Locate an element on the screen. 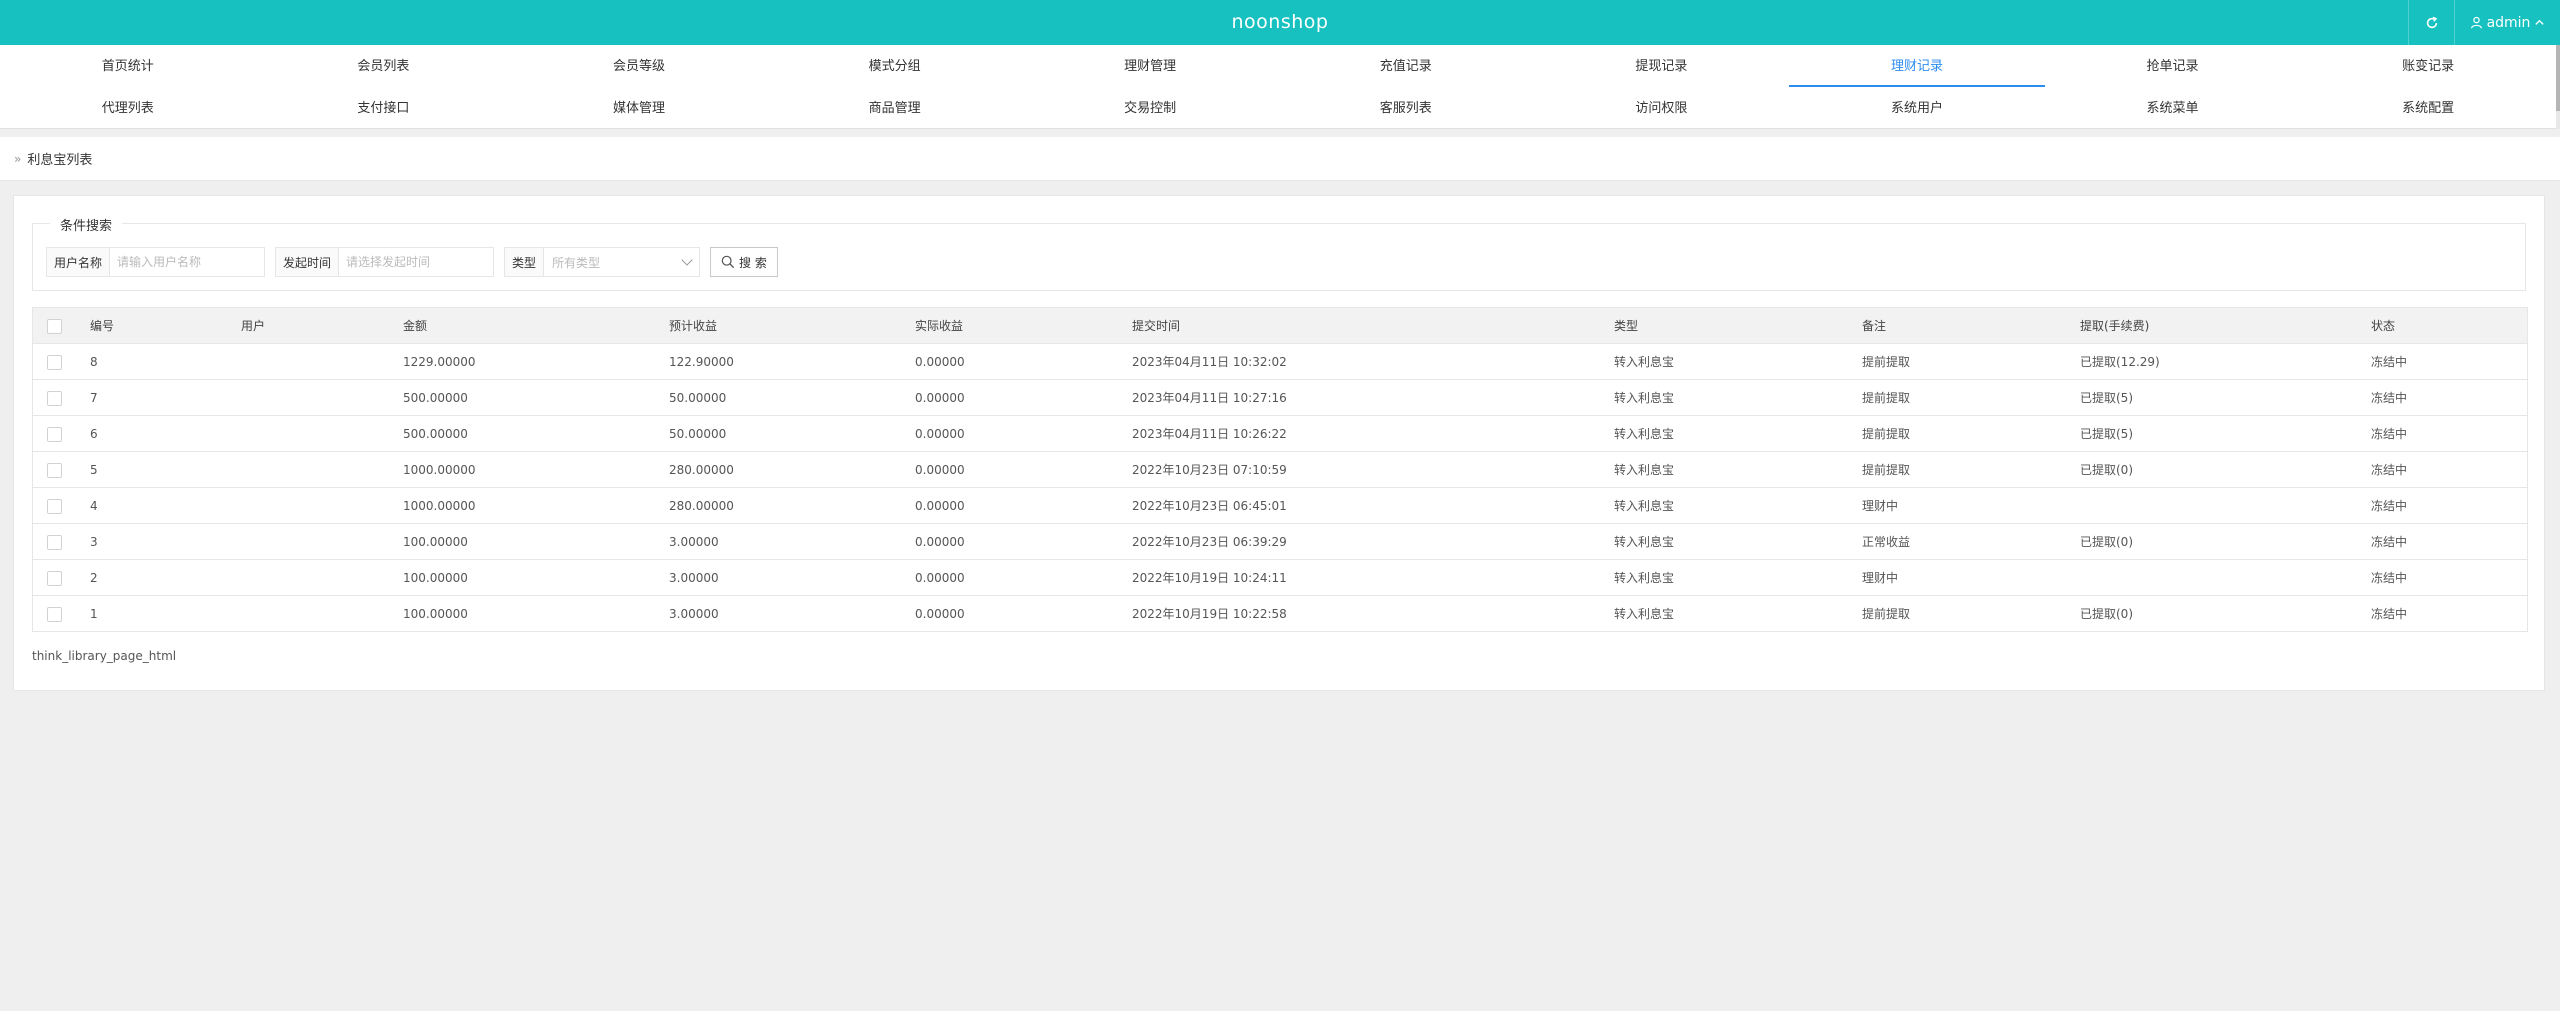 The height and width of the screenshot is (1011, 2560). time-label: 发起时间 is located at coordinates (308, 262).